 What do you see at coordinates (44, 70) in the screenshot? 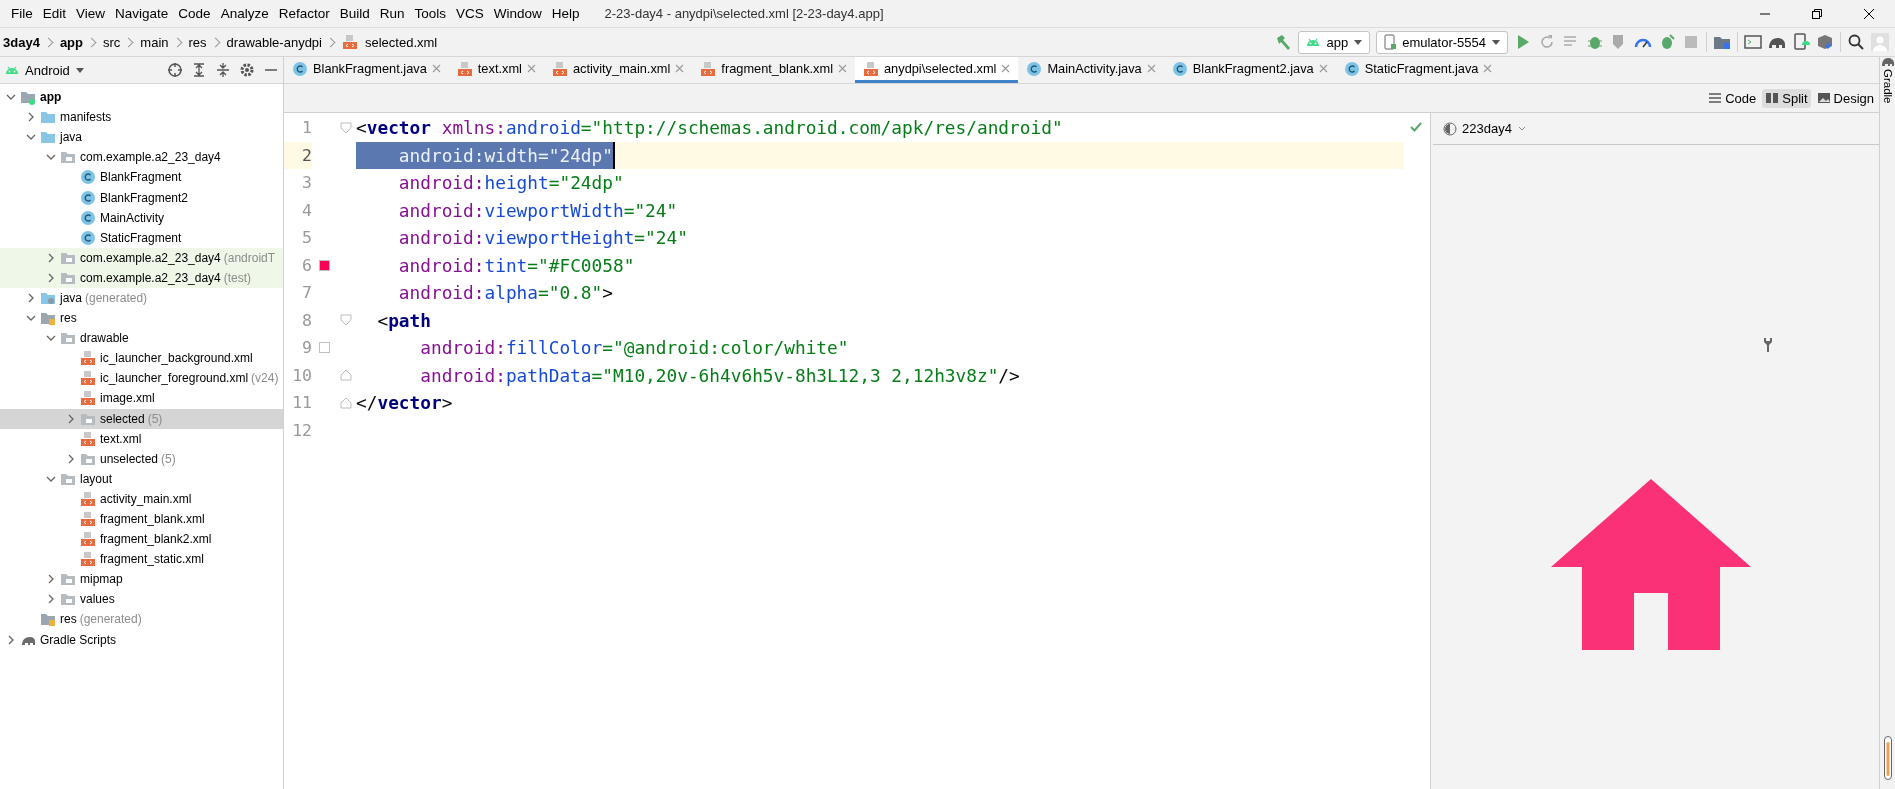
I see `project-view-dropdown: Android` at bounding box center [44, 70].